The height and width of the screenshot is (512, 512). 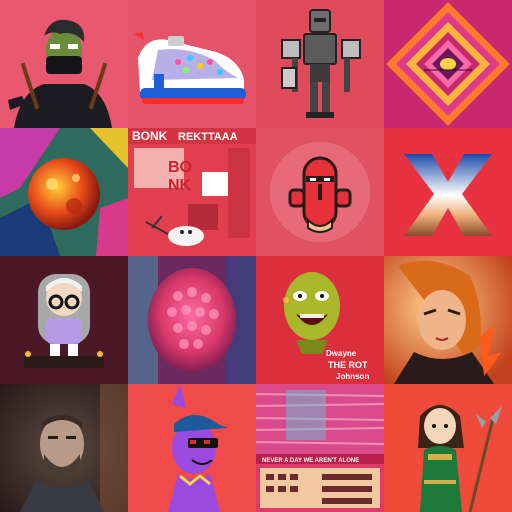 I want to click on gallery-tile-robot, so click(x=320, y=64).